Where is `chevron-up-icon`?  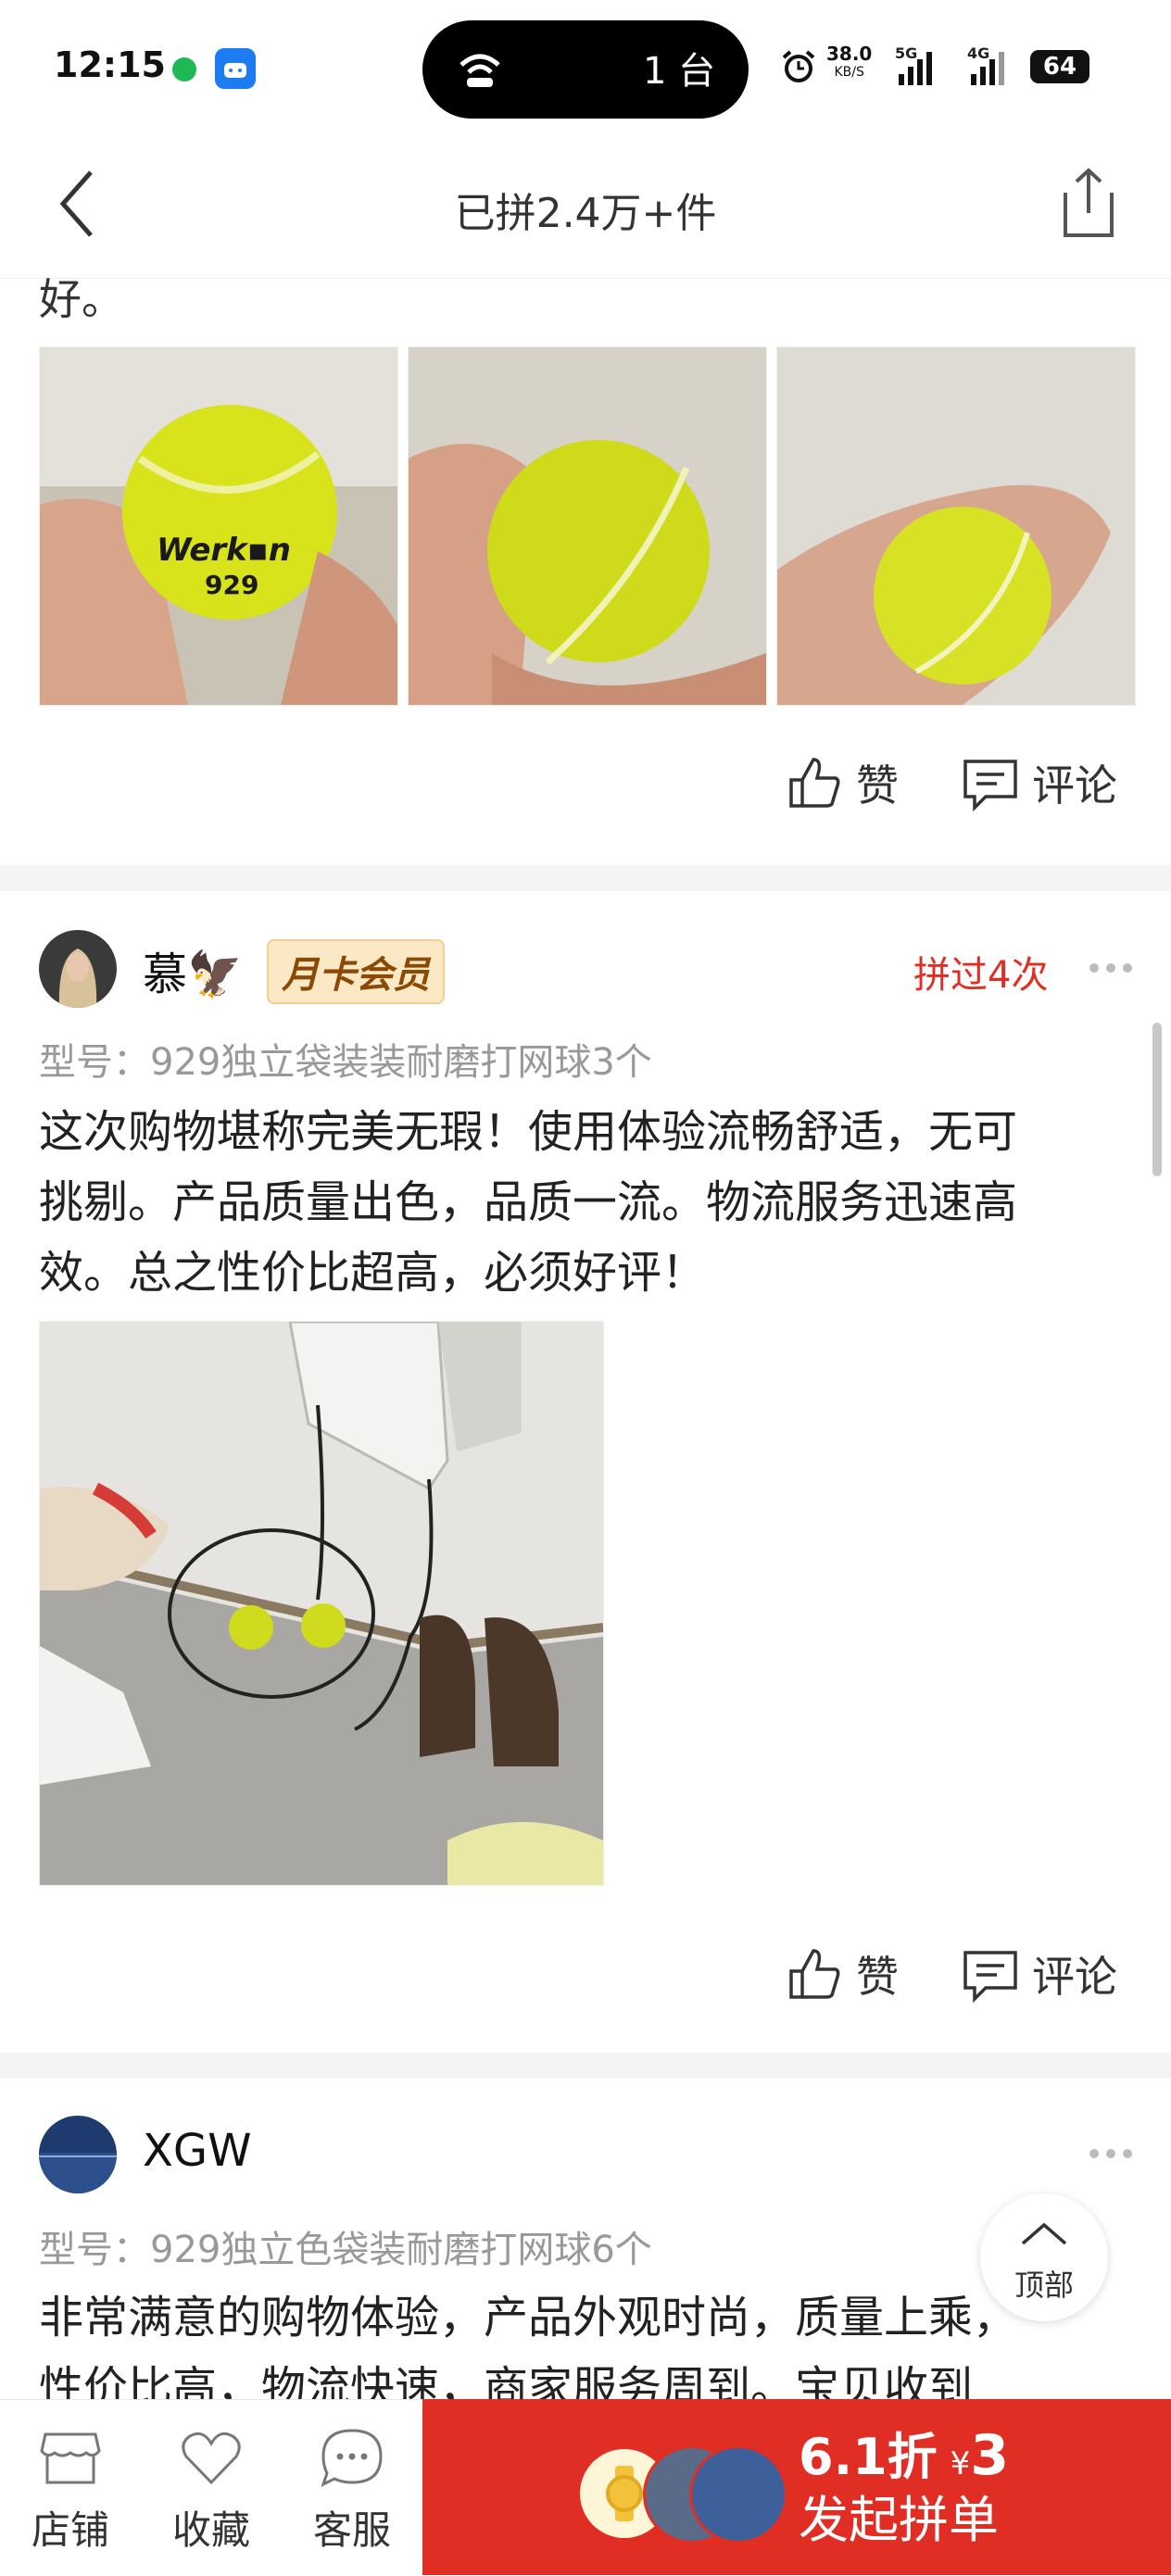 chevron-up-icon is located at coordinates (1044, 2233).